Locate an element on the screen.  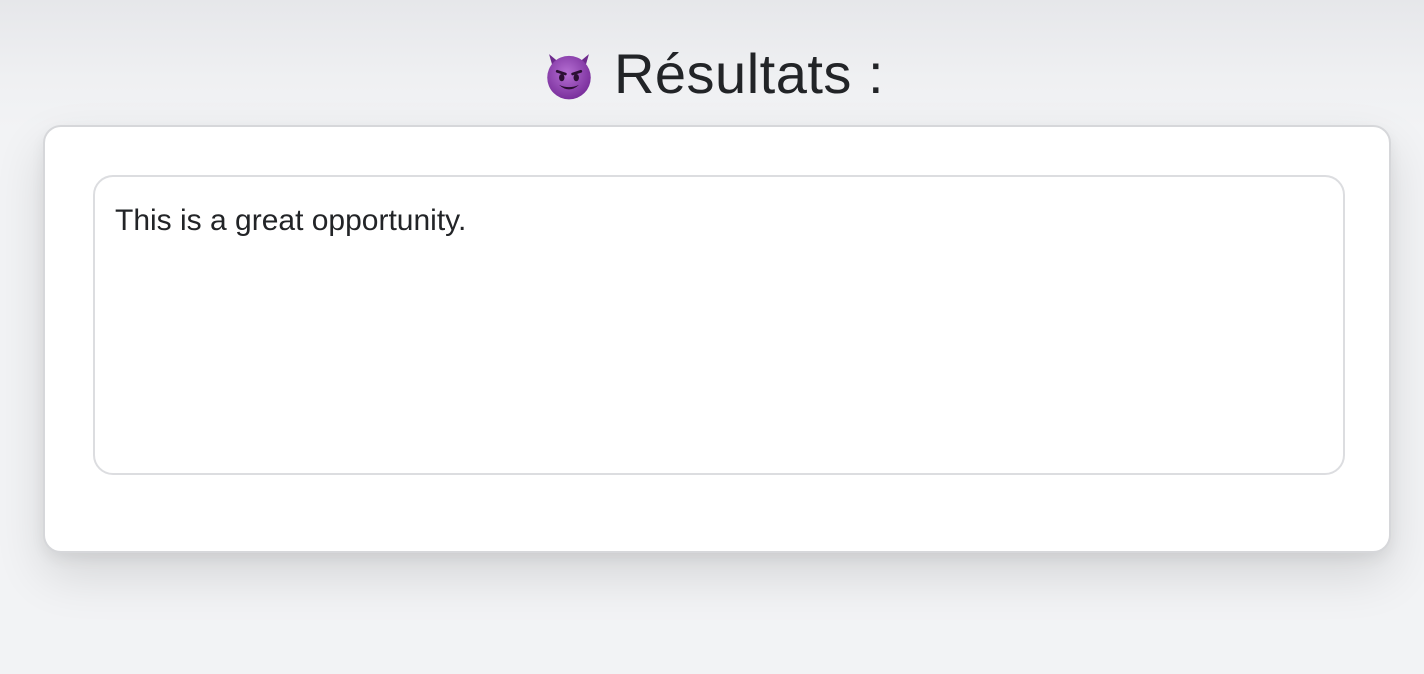
results-header: Résultats : is located at coordinates (712, 74).